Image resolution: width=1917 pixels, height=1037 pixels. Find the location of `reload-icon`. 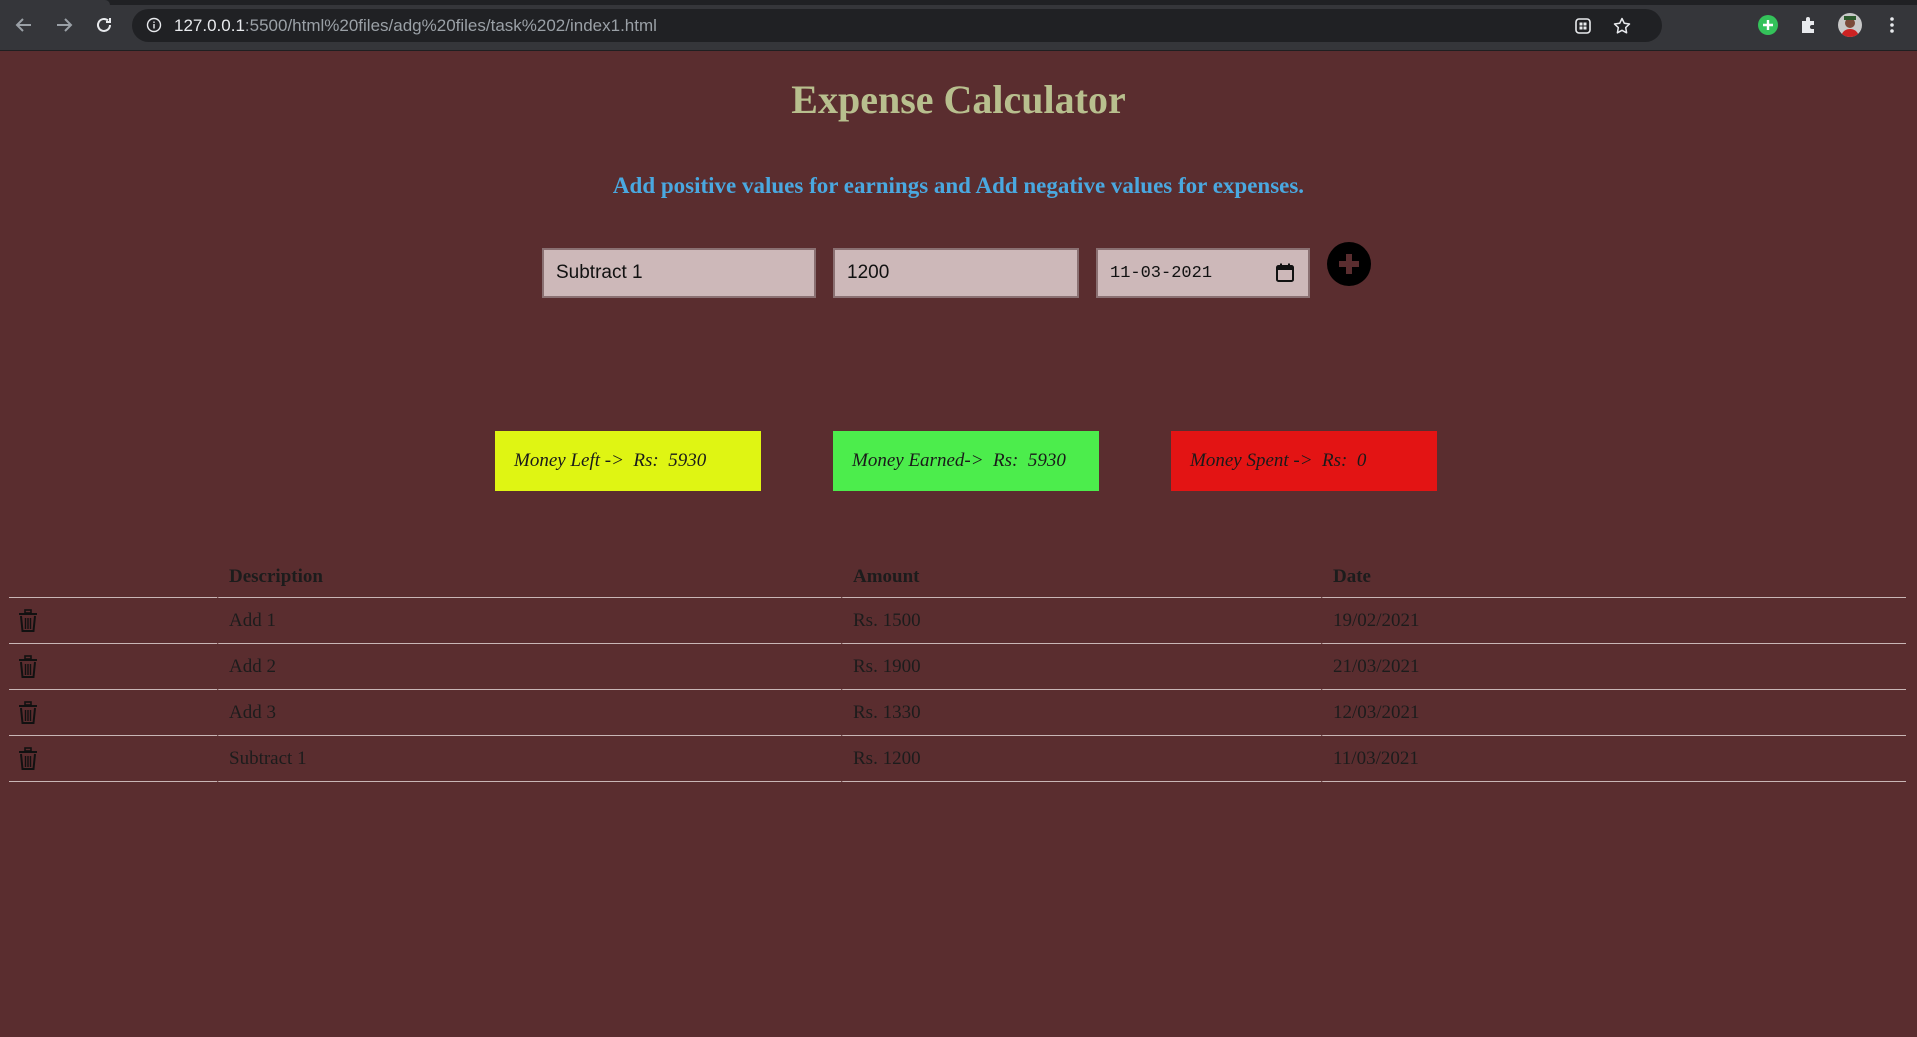

reload-icon is located at coordinates (104, 24).